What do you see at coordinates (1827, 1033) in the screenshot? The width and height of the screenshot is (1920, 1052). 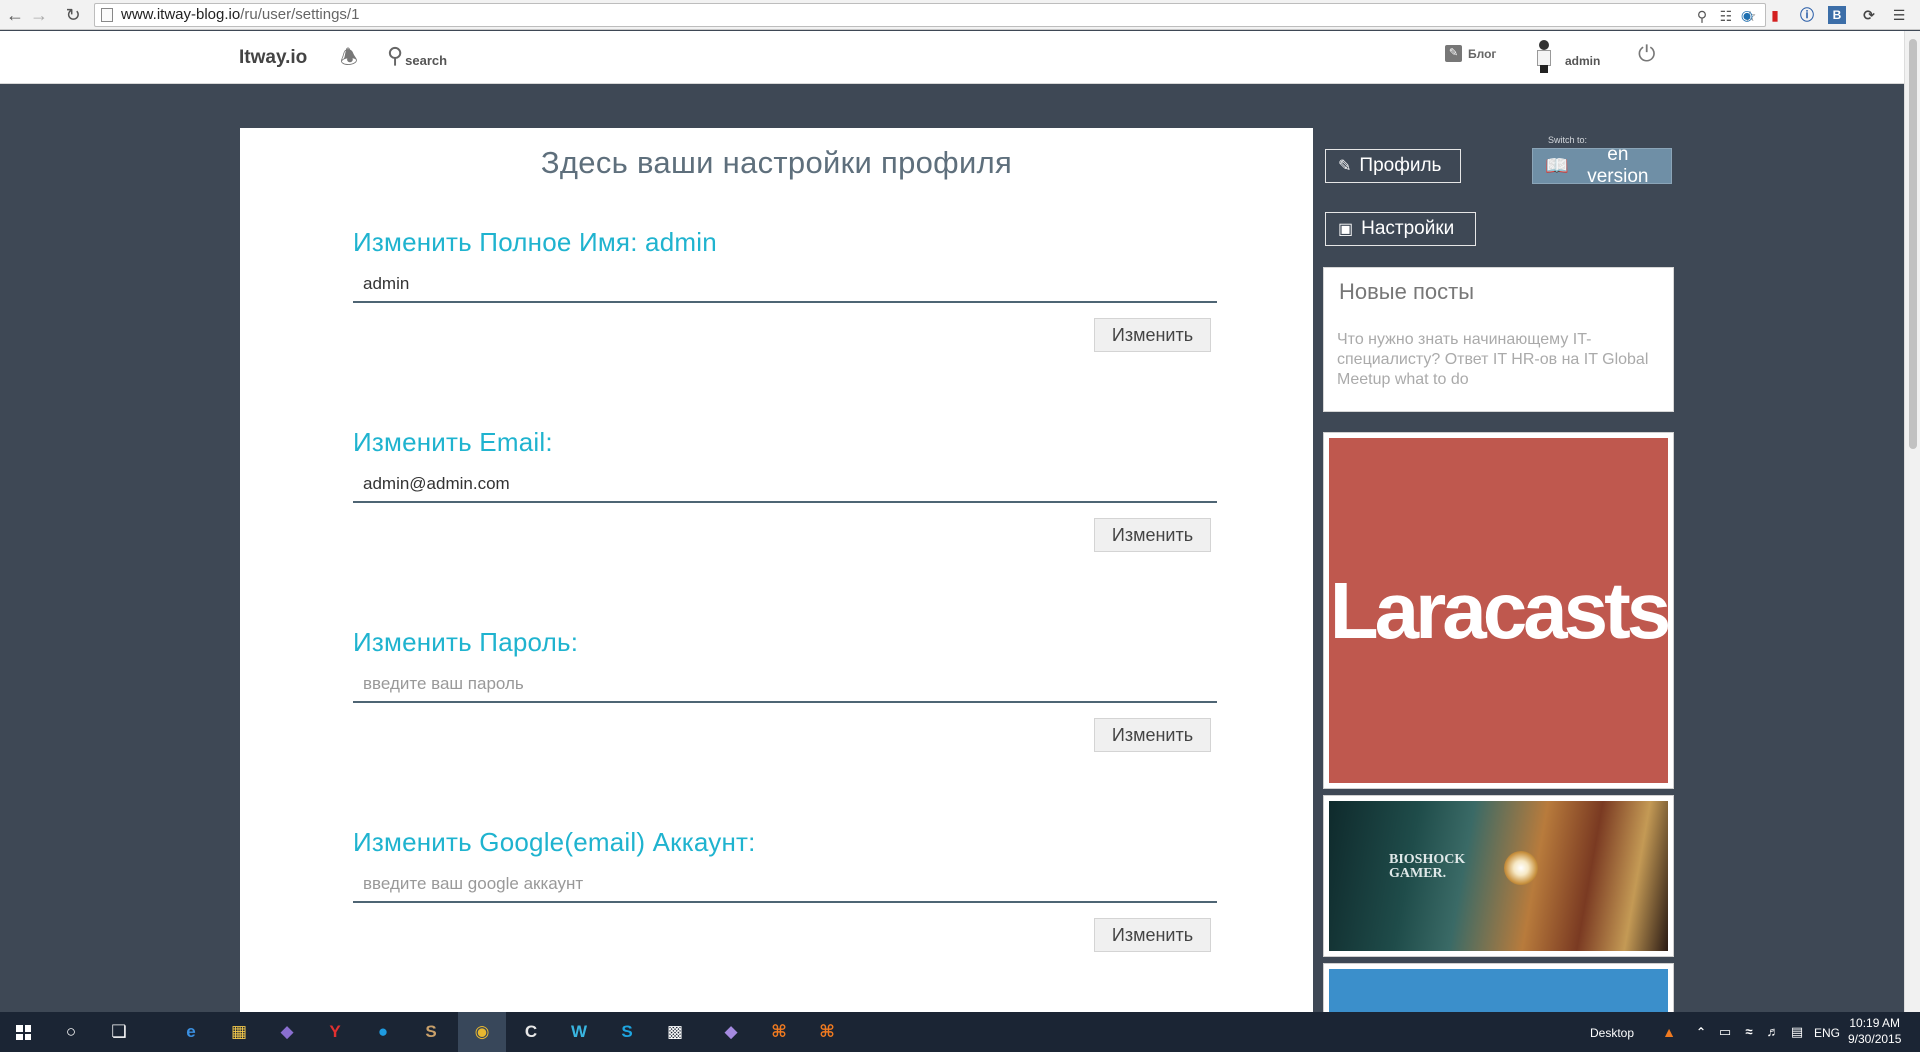 I see `language-indicator: ENG` at bounding box center [1827, 1033].